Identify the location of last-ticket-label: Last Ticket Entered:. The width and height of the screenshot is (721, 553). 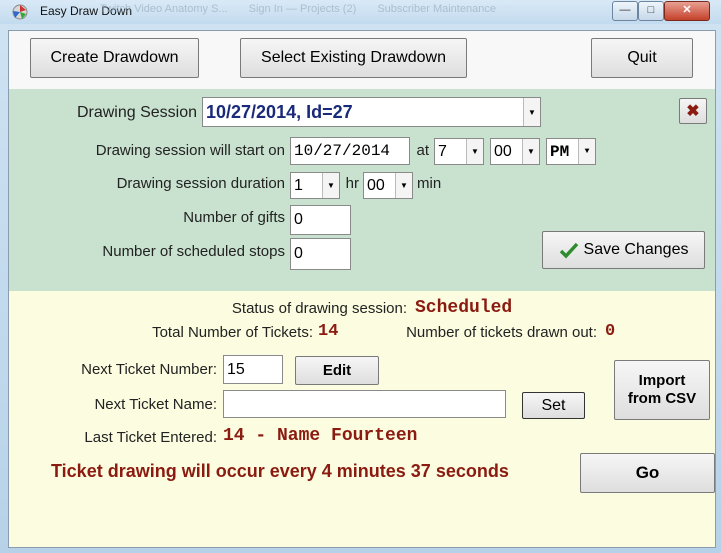
(150, 437).